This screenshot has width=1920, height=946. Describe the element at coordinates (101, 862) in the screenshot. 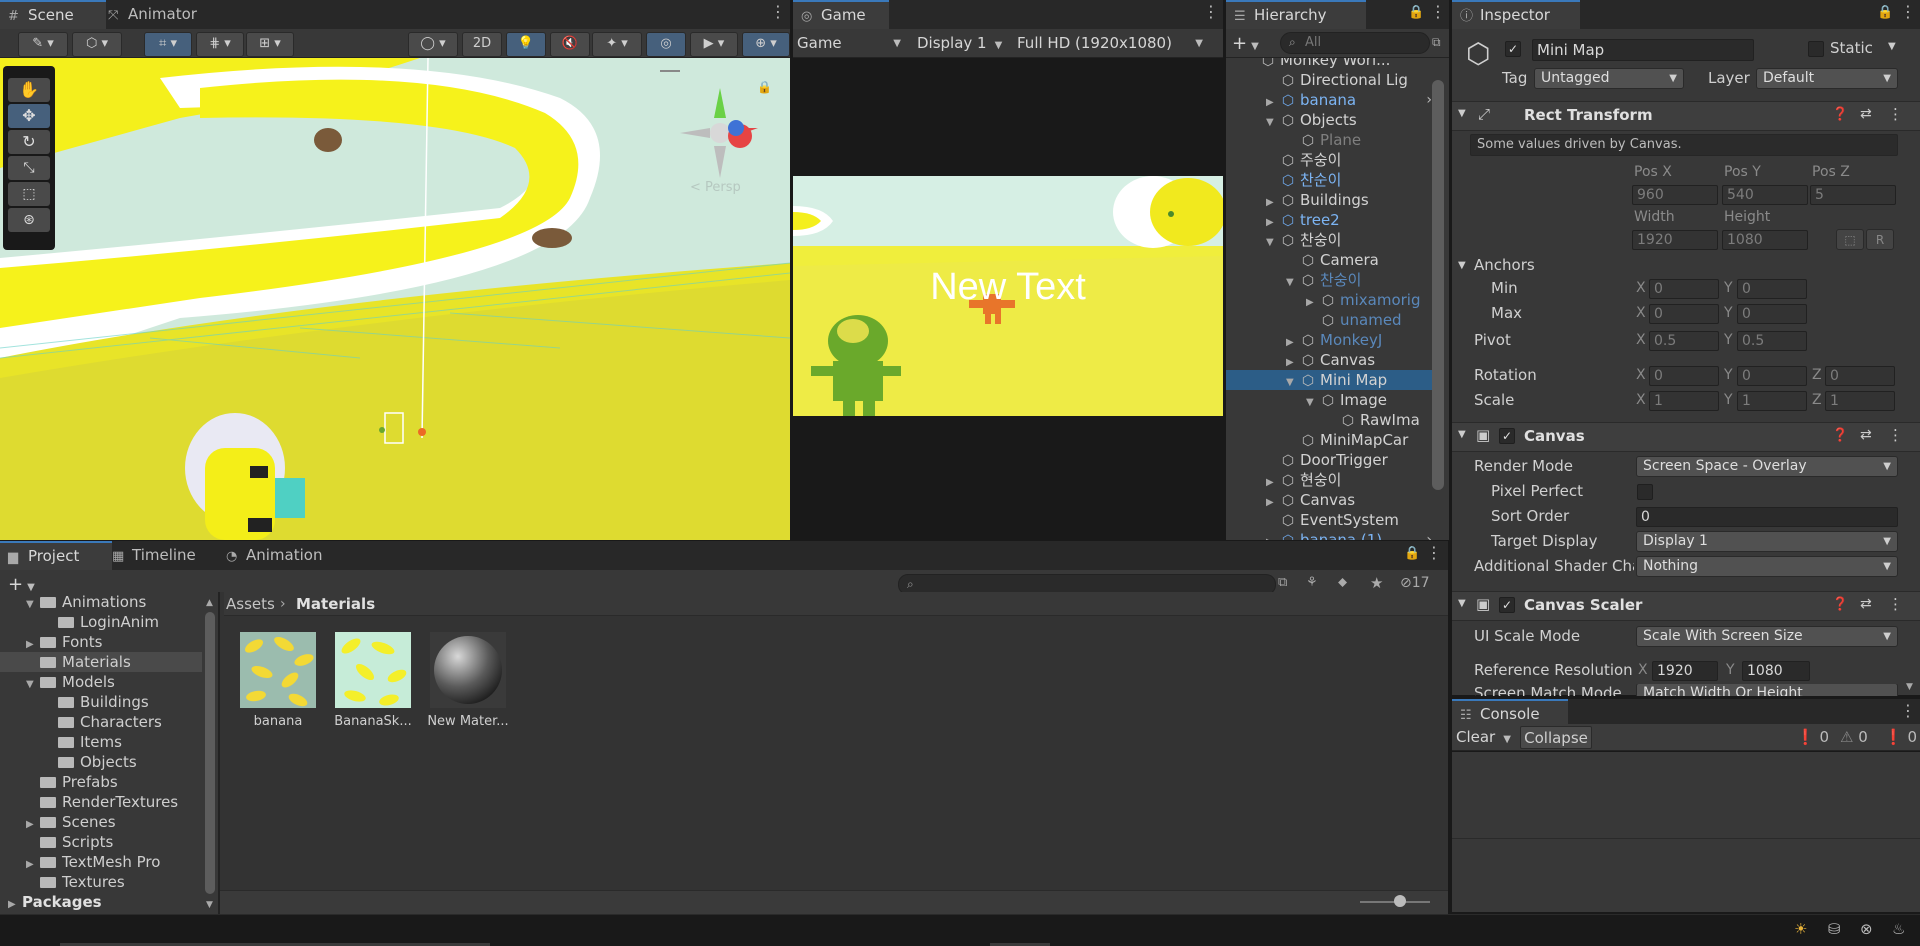

I see `folder-item: ▶ TextMesh Pro` at that location.